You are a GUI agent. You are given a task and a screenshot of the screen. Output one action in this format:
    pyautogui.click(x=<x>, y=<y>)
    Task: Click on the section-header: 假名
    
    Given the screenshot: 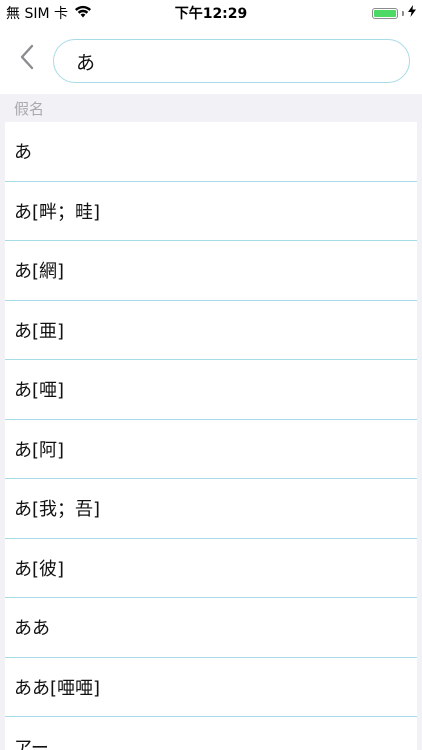 What is the action you would take?
    pyautogui.click(x=211, y=108)
    